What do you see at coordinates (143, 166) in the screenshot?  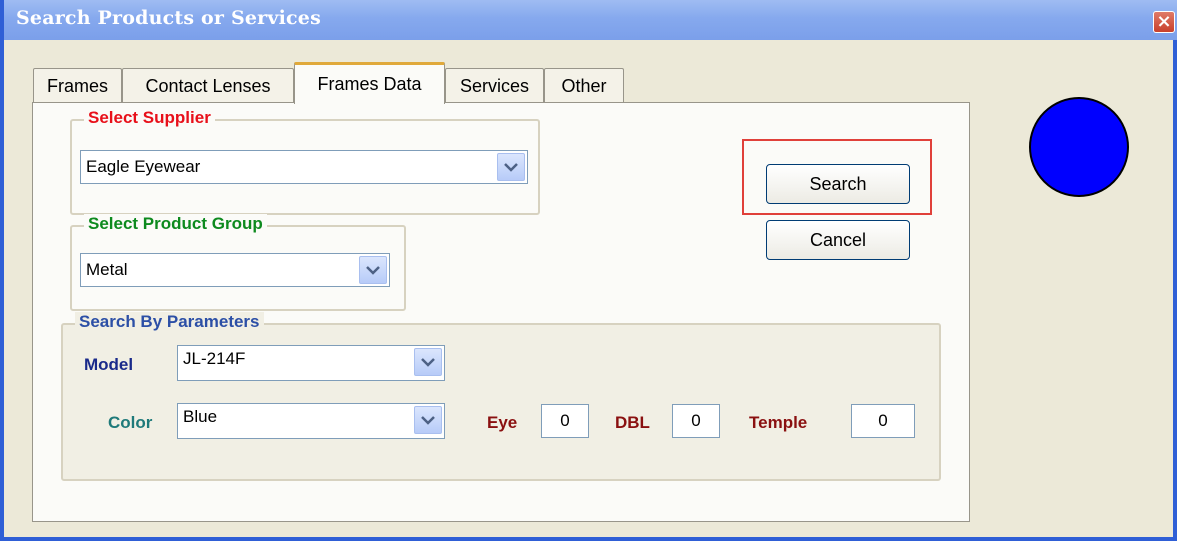 I see `supplier-value: Eagle Eyewear` at bounding box center [143, 166].